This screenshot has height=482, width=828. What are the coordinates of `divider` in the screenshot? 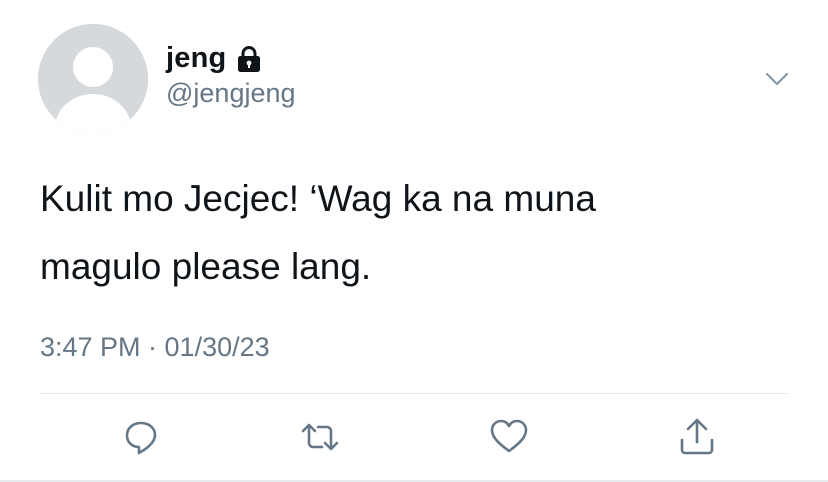 It's located at (414, 393).